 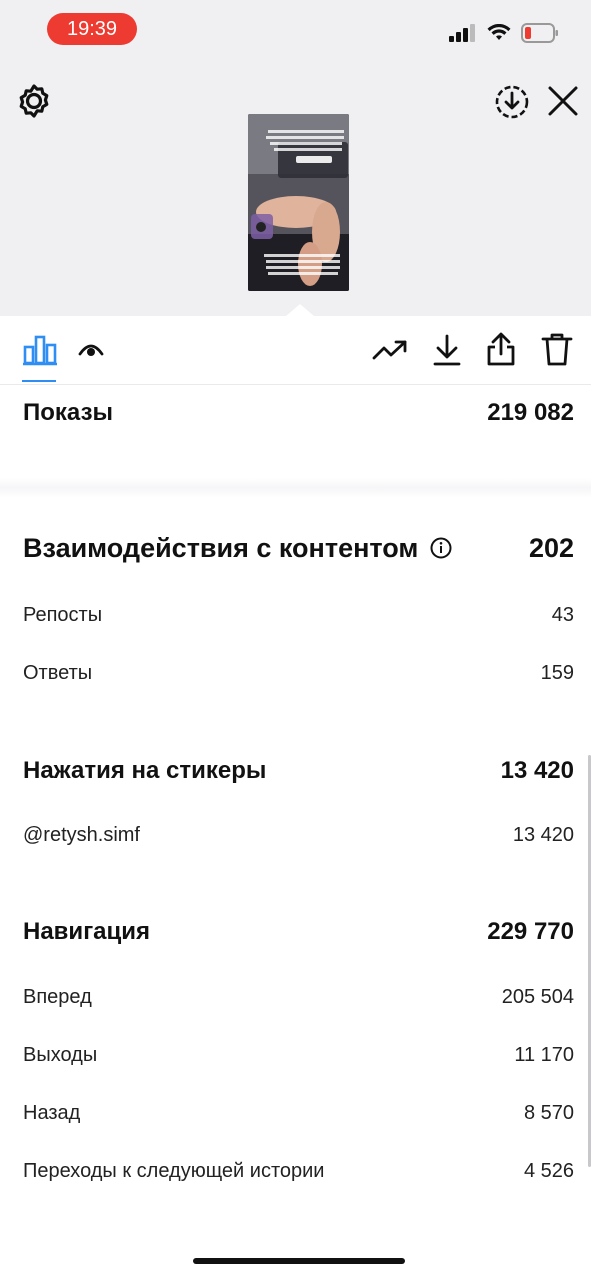 What do you see at coordinates (87, 931) in the screenshot?
I see `navigation-label: Навигация` at bounding box center [87, 931].